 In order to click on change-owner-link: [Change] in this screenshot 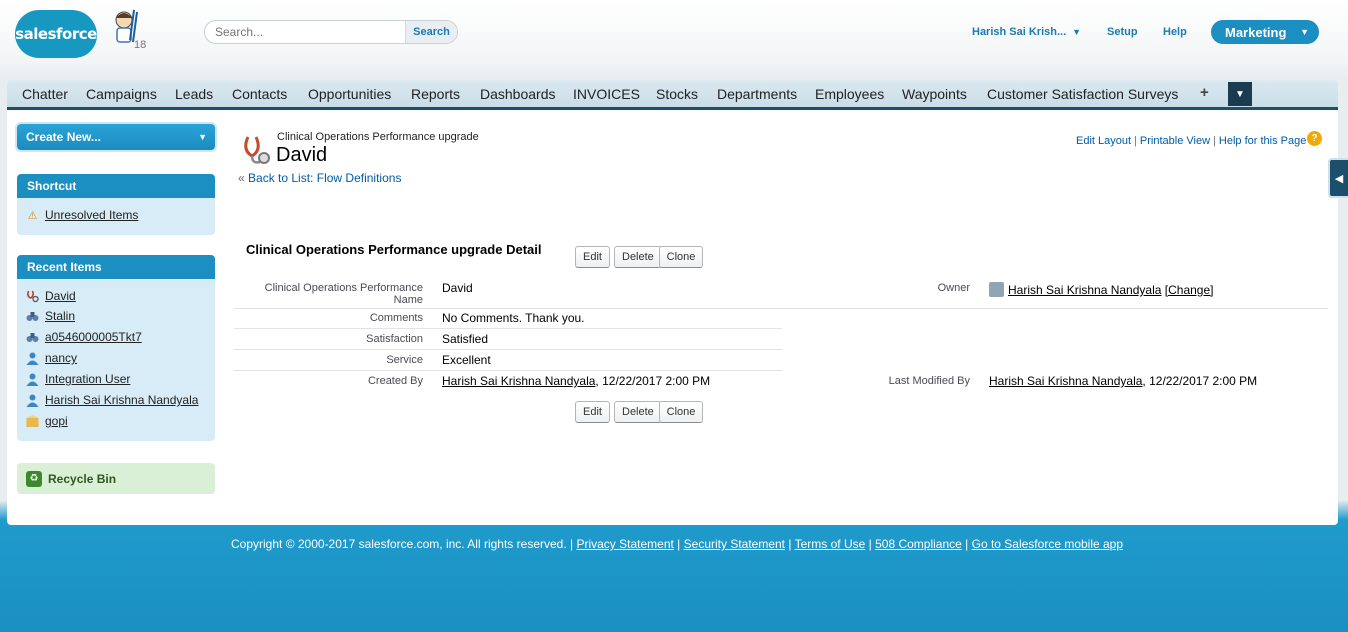, I will do `click(1189, 290)`.